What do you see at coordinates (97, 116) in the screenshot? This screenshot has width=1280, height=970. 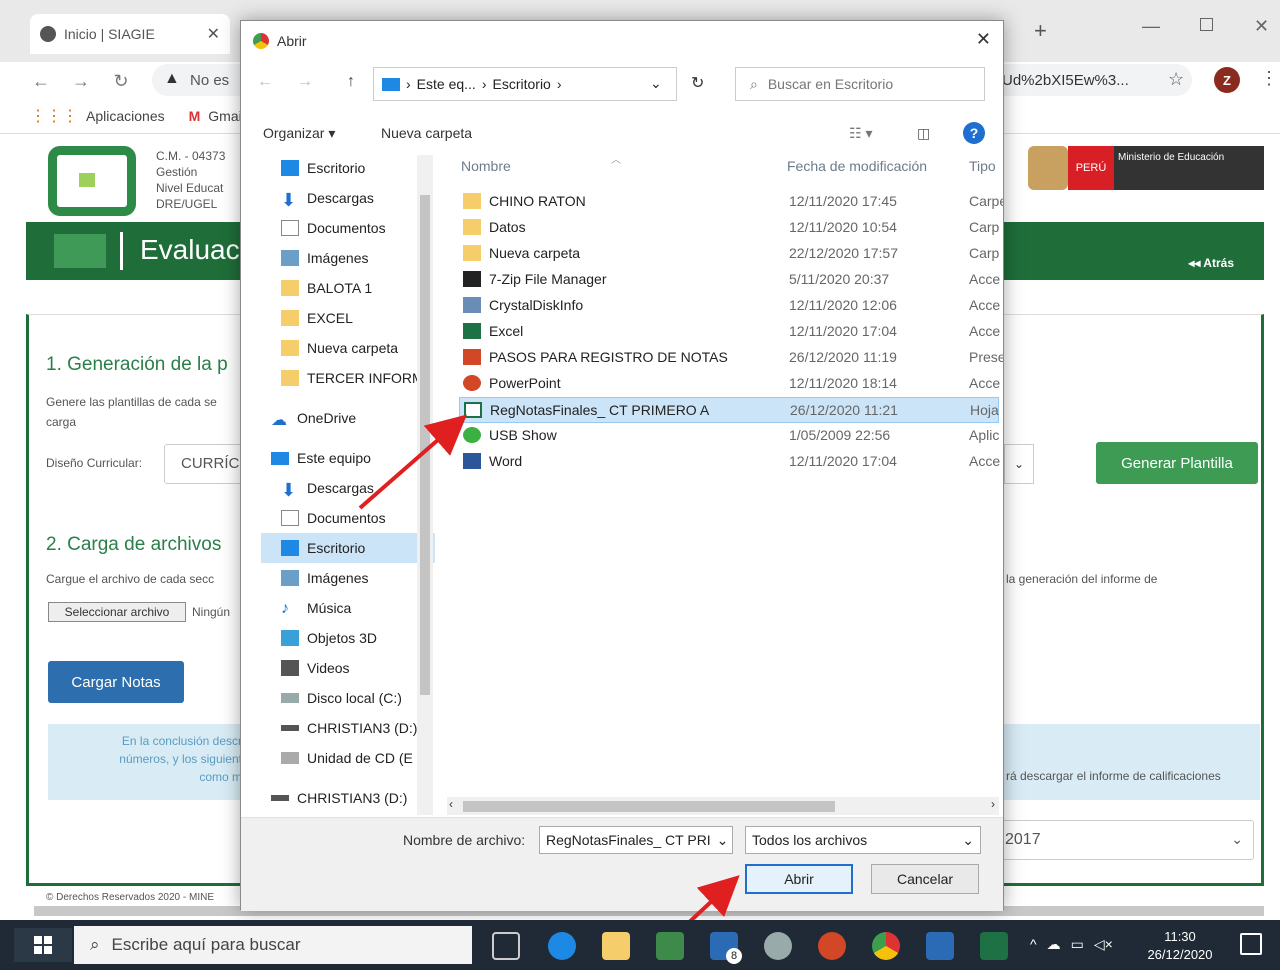 I see `bookmark-apps: ⋮⋮⋮ Aplicaciones` at bounding box center [97, 116].